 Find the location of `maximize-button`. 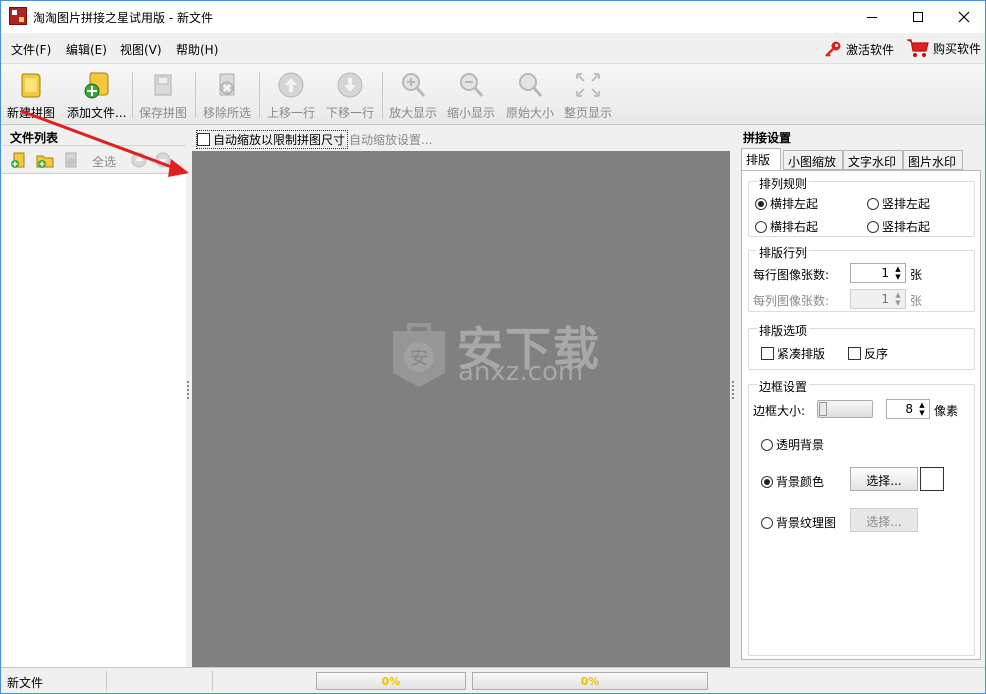

maximize-button is located at coordinates (918, 17).